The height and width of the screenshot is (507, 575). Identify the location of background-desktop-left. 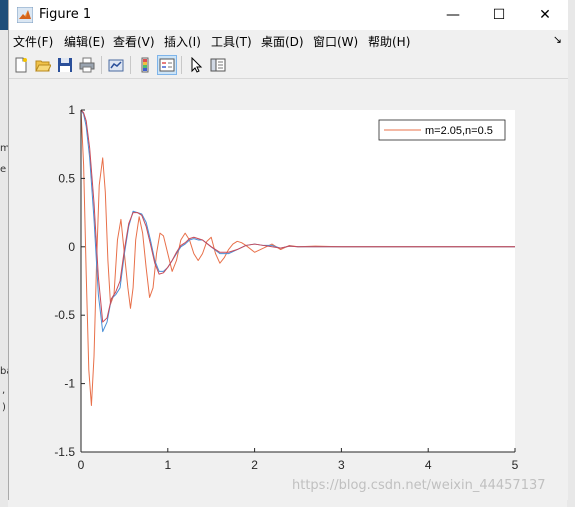
(4, 253).